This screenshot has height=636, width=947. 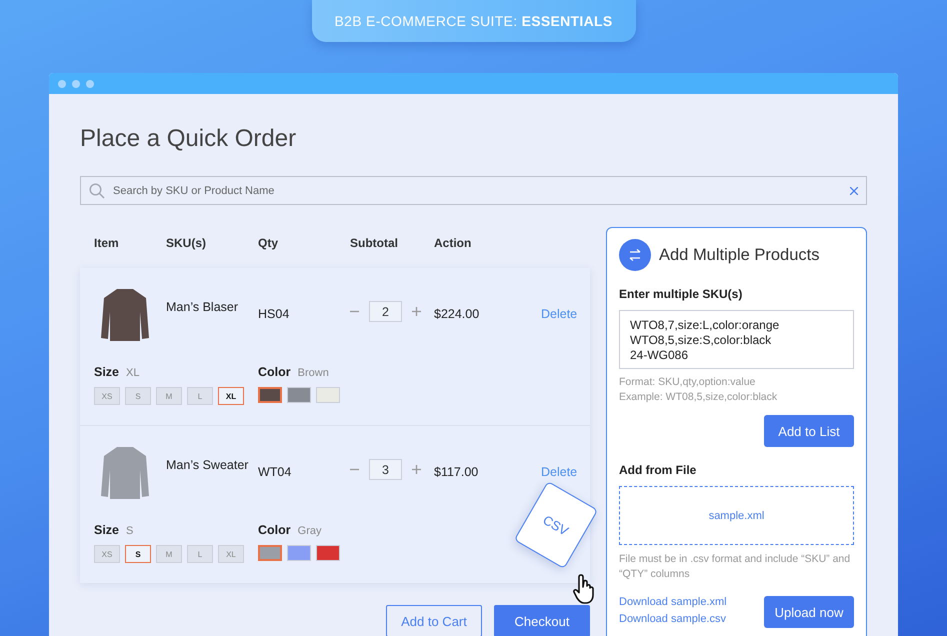 What do you see at coordinates (735, 567) in the screenshot?
I see `file-format-note: File must be in .csv format and include “SKU” and “QTY” columns` at bounding box center [735, 567].